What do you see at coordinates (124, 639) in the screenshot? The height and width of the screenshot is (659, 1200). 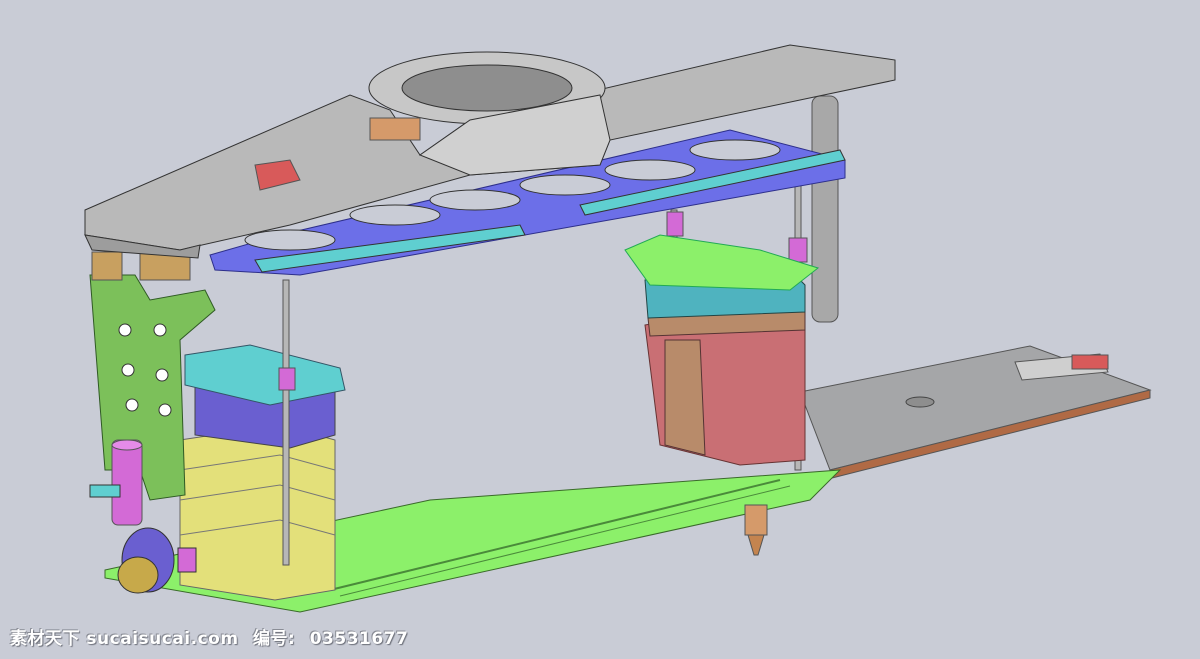 I see `watermark-site: 素材天下 sucaisucai.com` at bounding box center [124, 639].